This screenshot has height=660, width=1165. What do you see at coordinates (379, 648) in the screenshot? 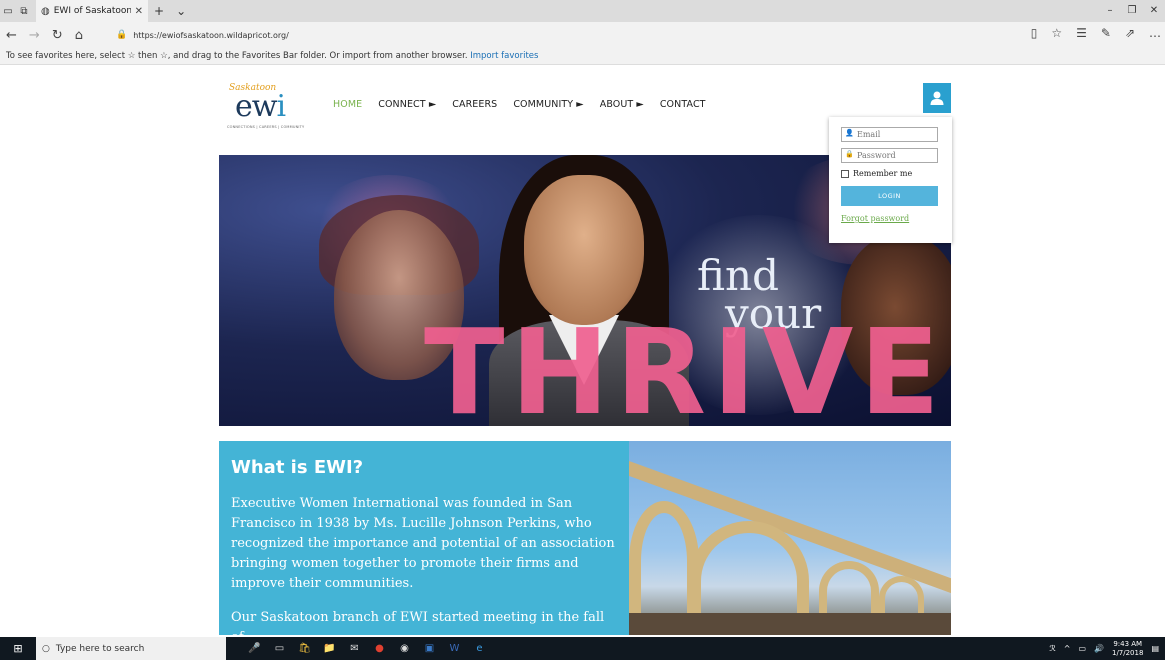
I see `chrome-icon: ●` at bounding box center [379, 648].